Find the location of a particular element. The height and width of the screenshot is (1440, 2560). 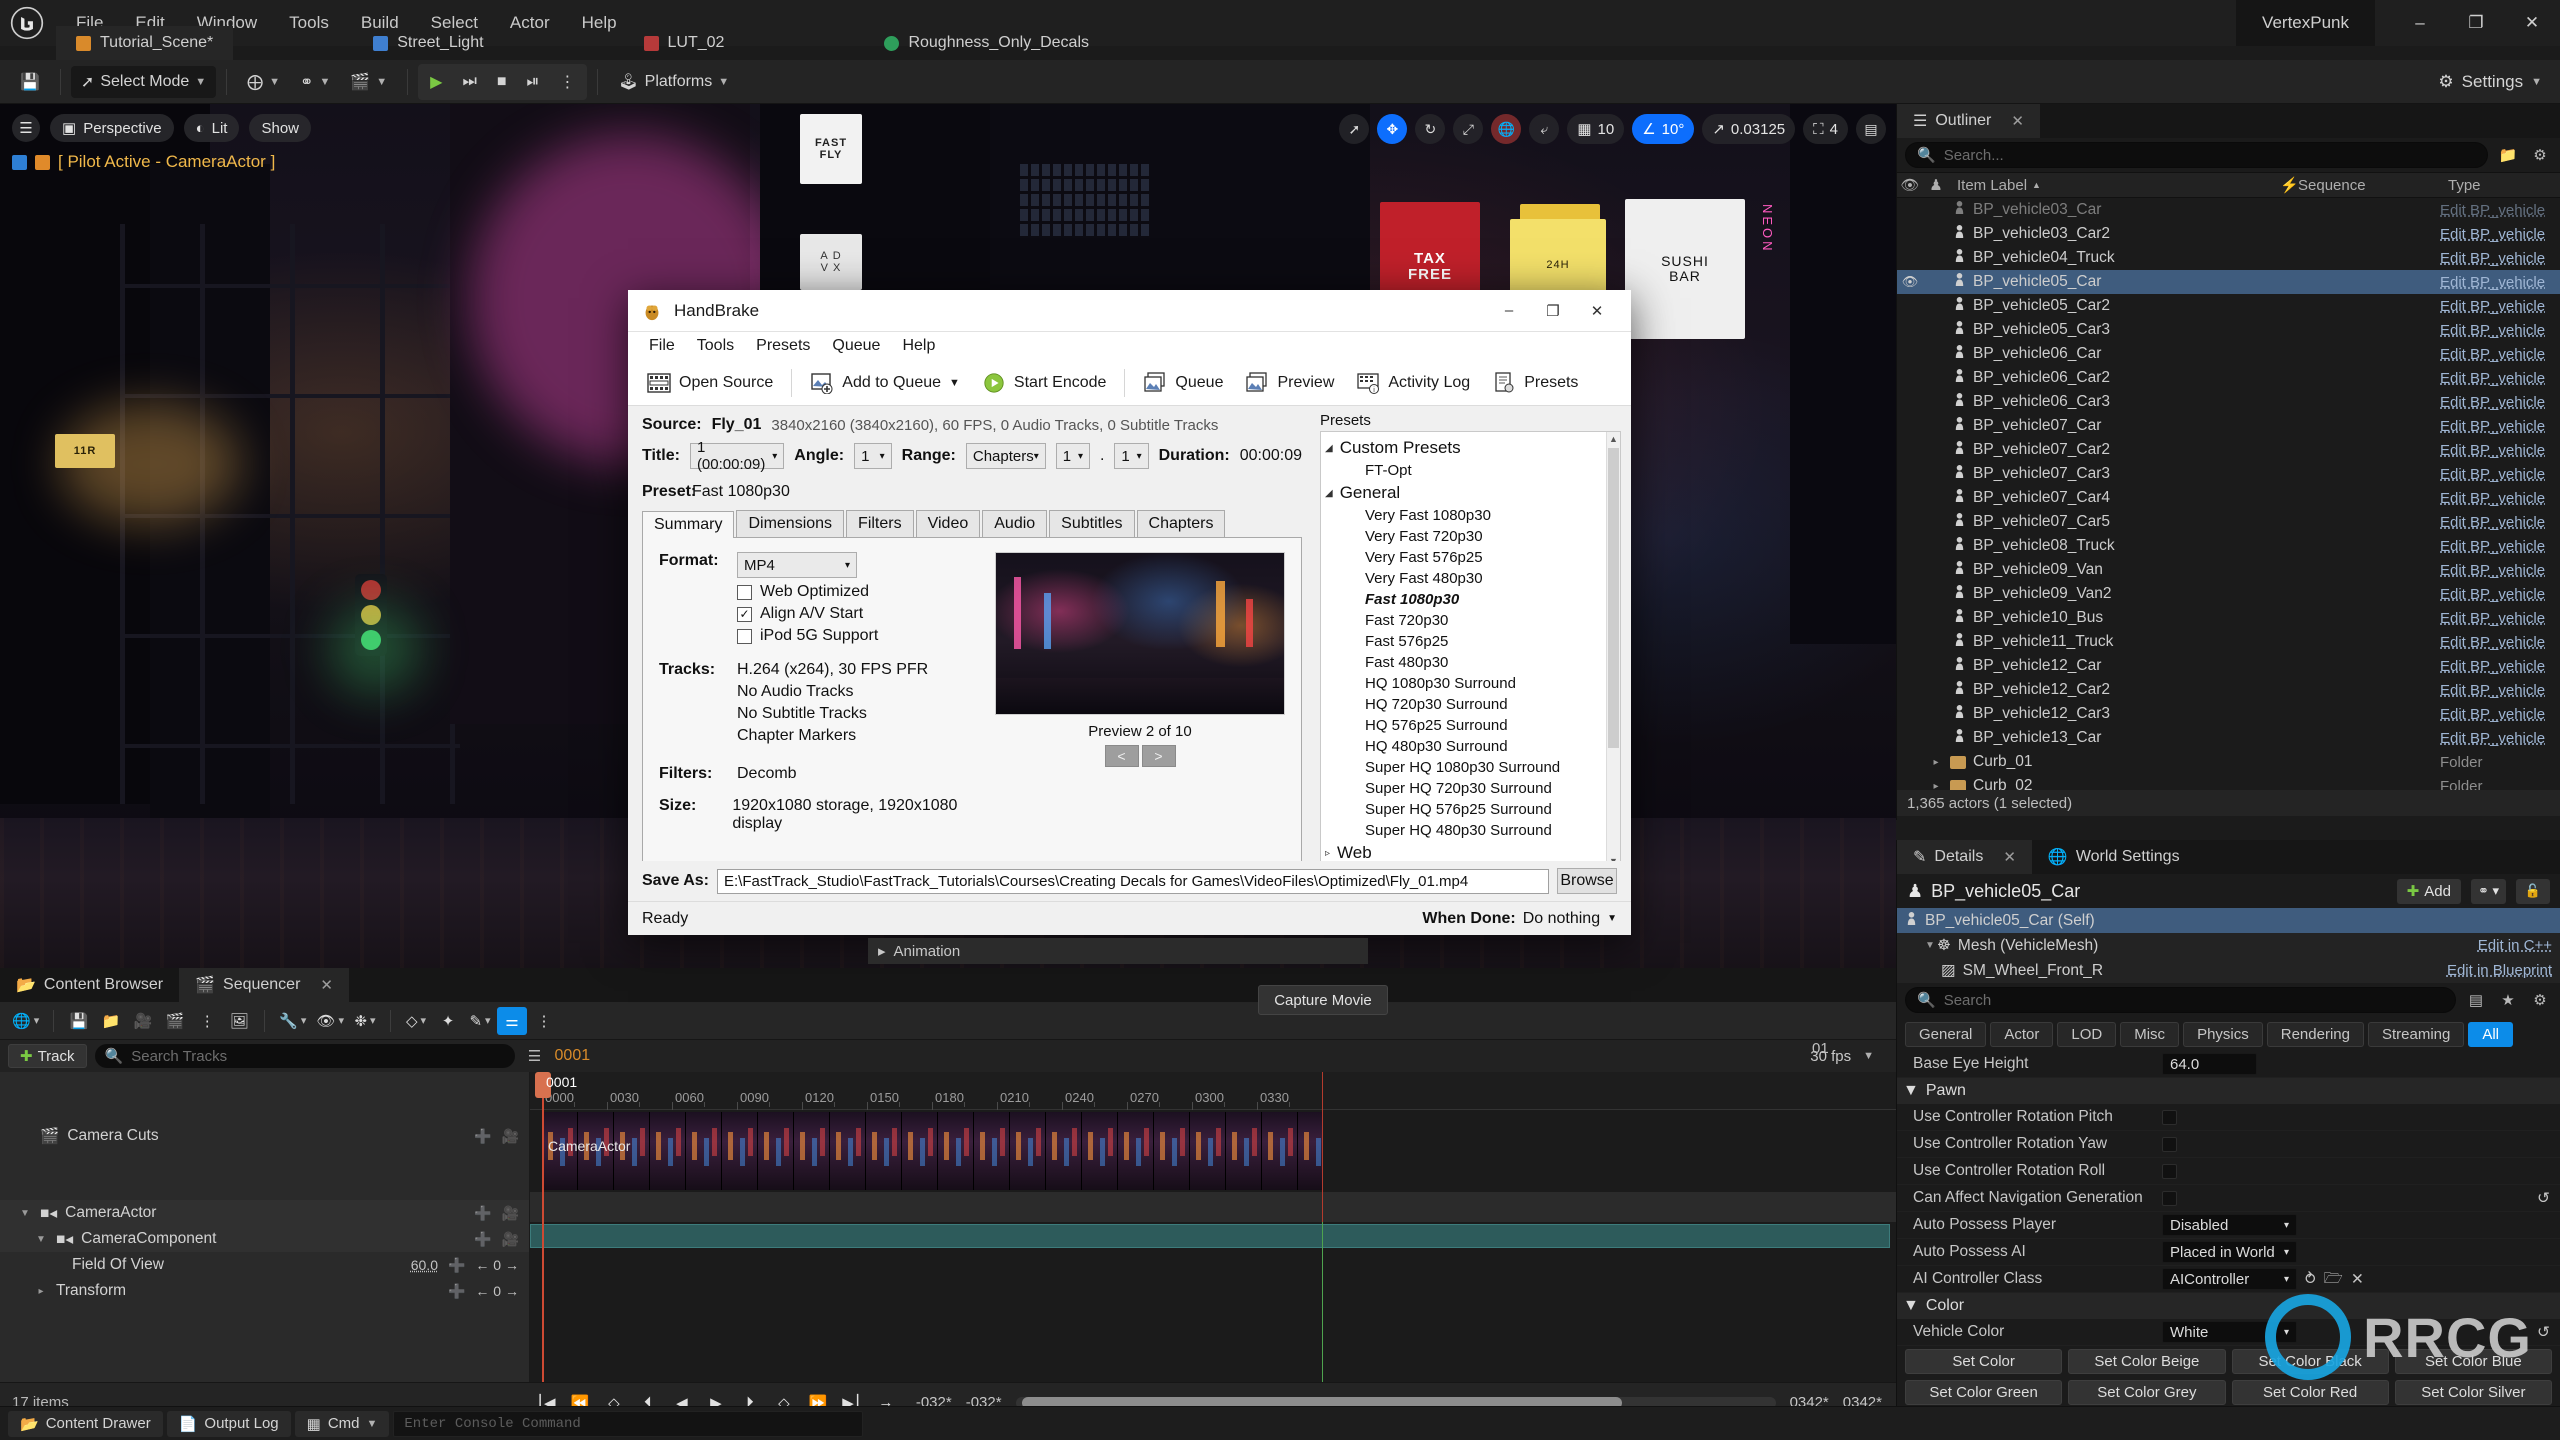

set-color-button: Set Color Grey is located at coordinates (2147, 1392).